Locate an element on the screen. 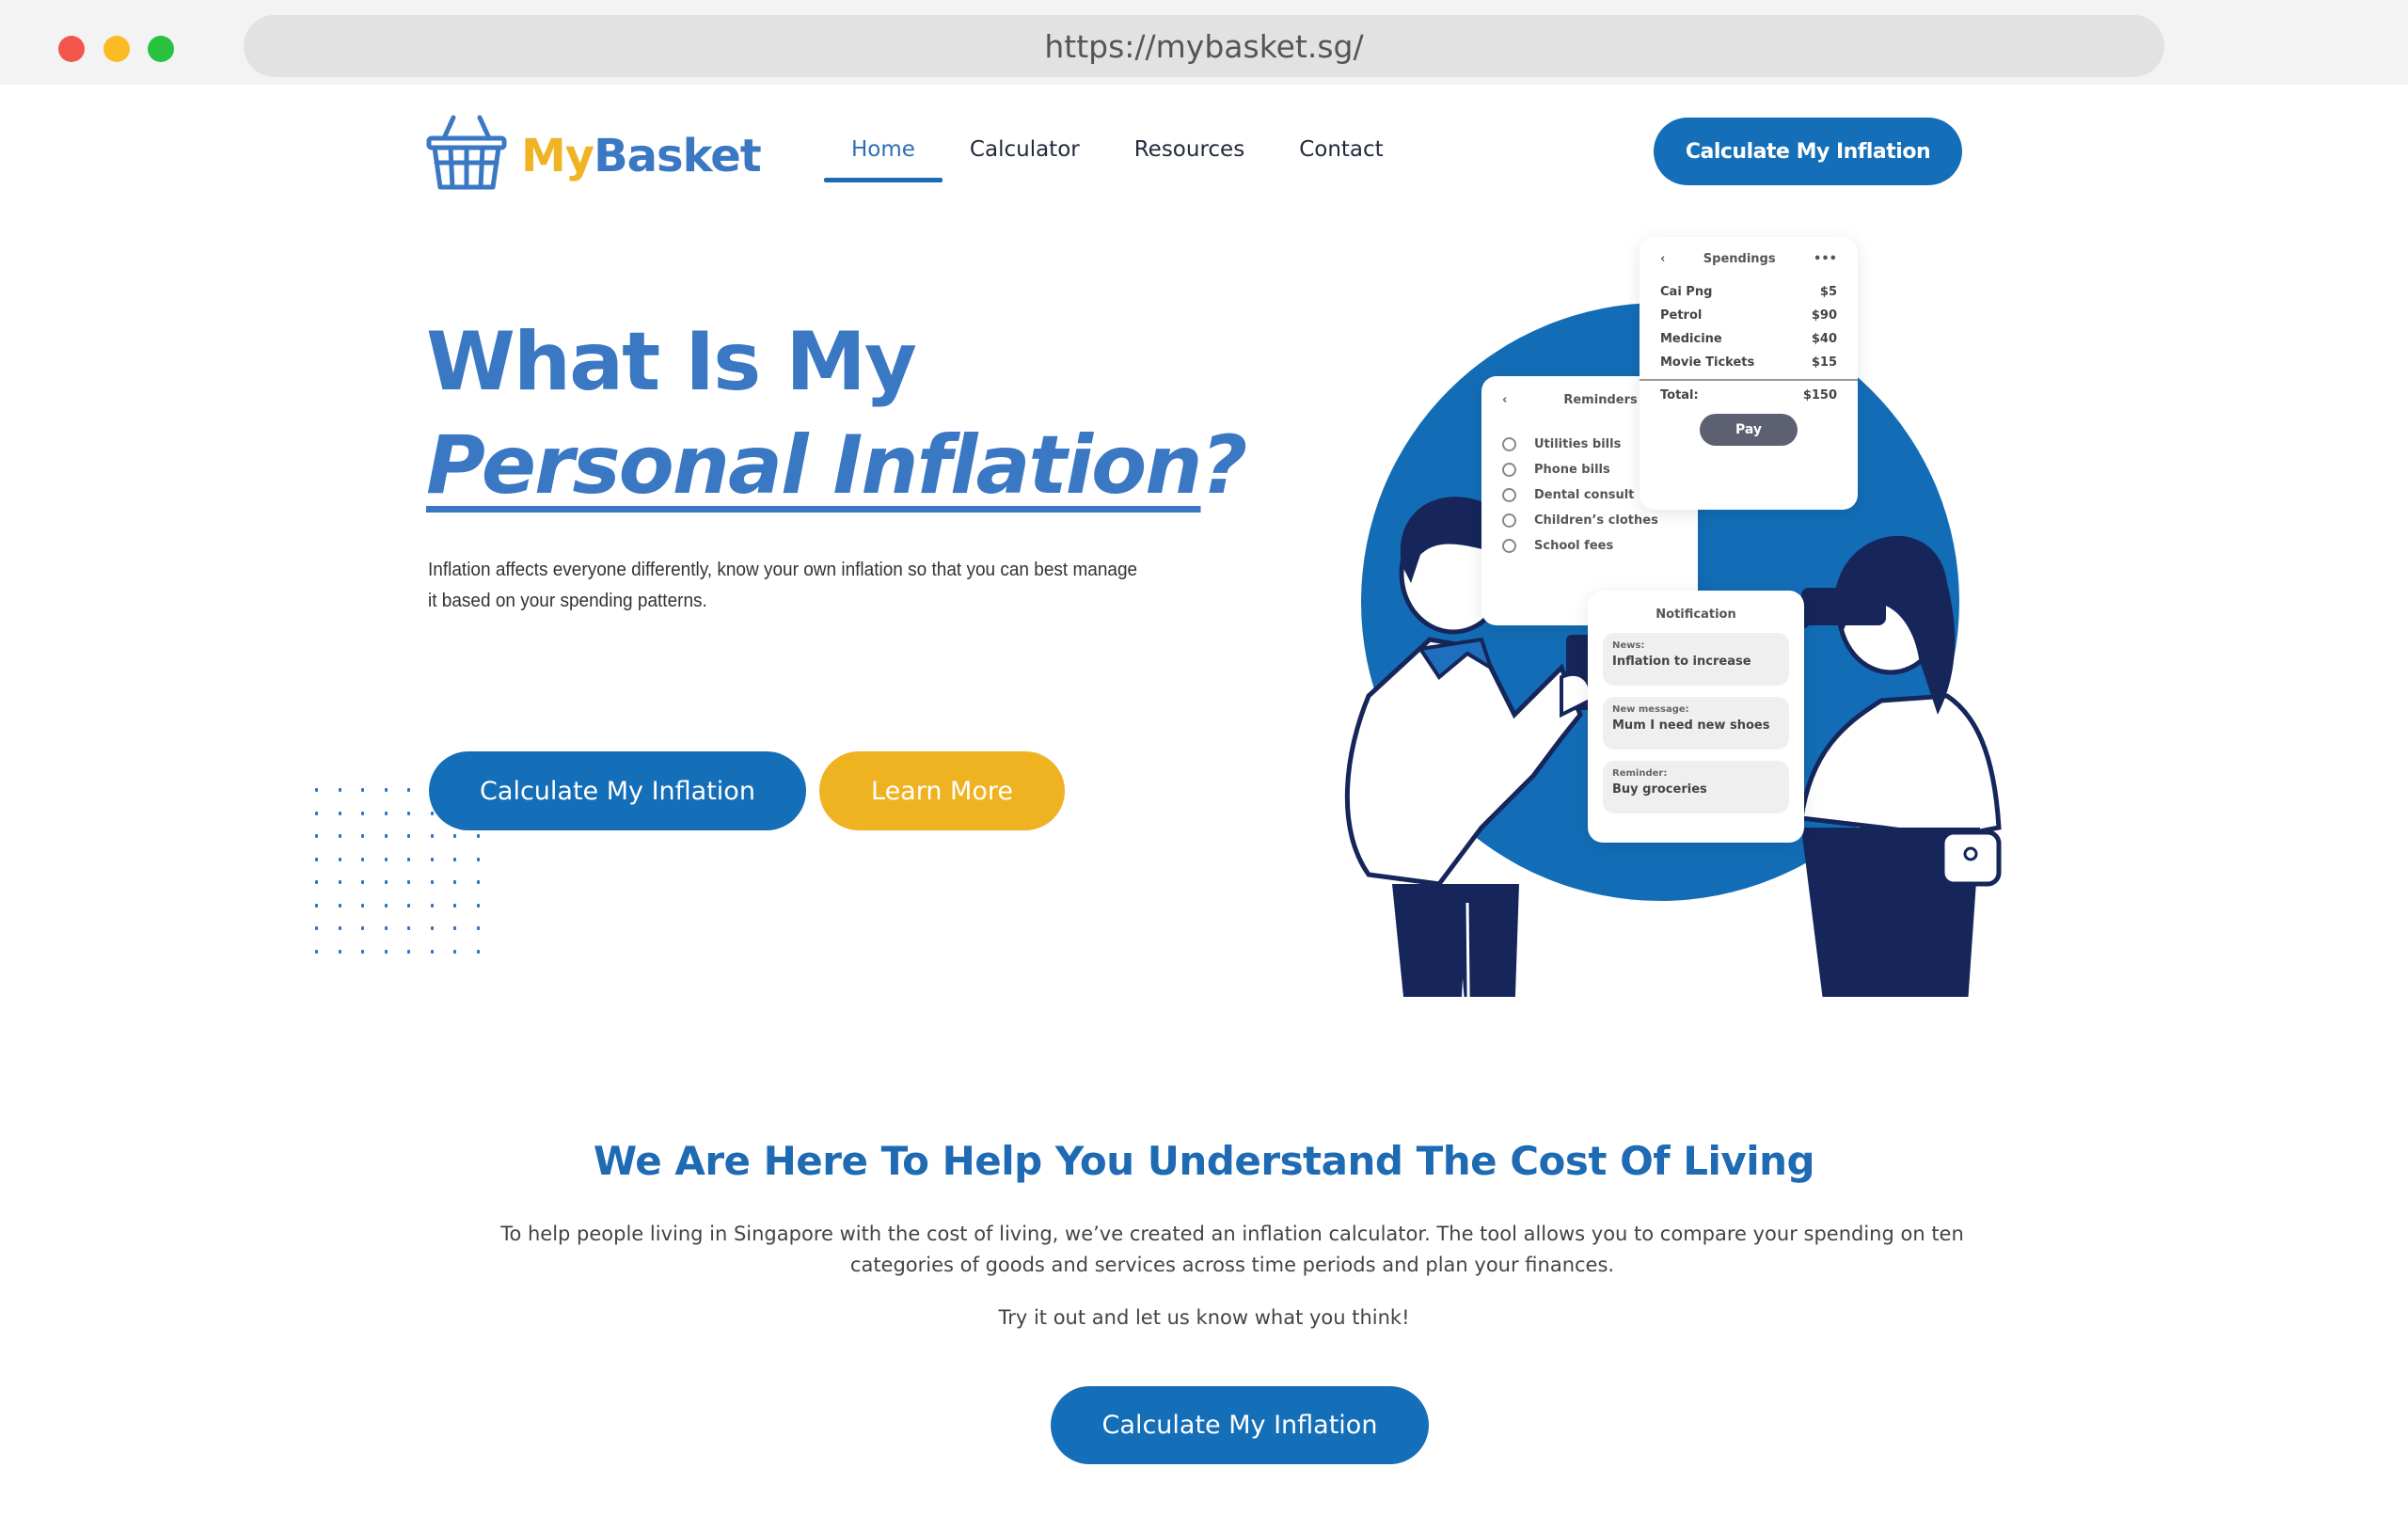 The height and width of the screenshot is (1531, 2408). nav-calculator: Calculator is located at coordinates (1025, 157).